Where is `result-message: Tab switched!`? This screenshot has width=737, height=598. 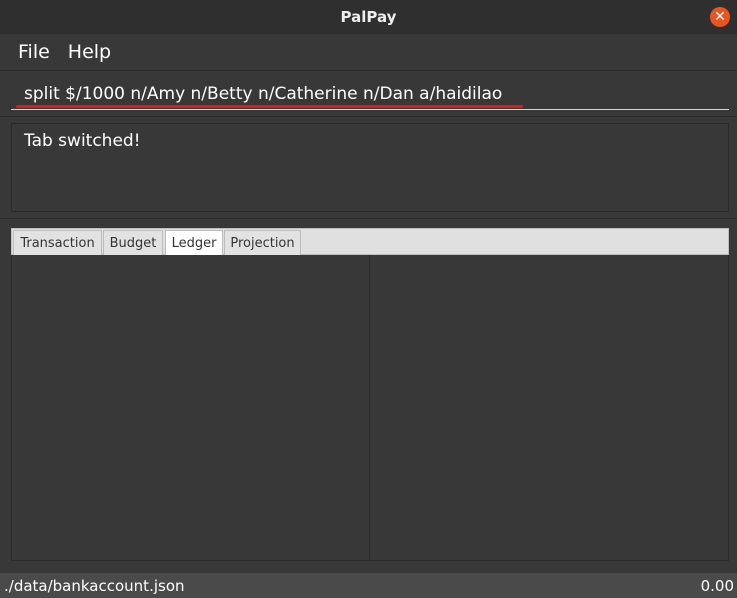 result-message: Tab switched! is located at coordinates (82, 141).